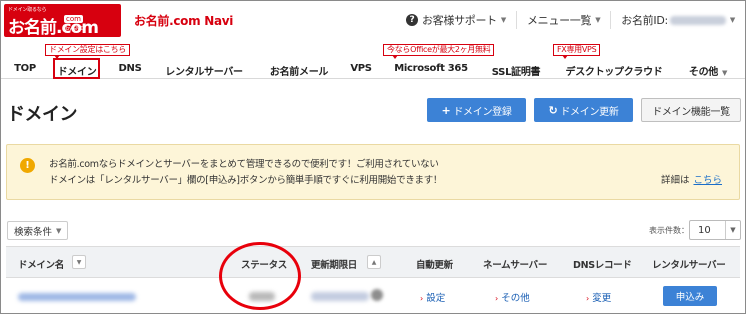 Image resolution: width=746 pixels, height=314 pixels. I want to click on menu-list-label: メニュー一覧, so click(559, 20).